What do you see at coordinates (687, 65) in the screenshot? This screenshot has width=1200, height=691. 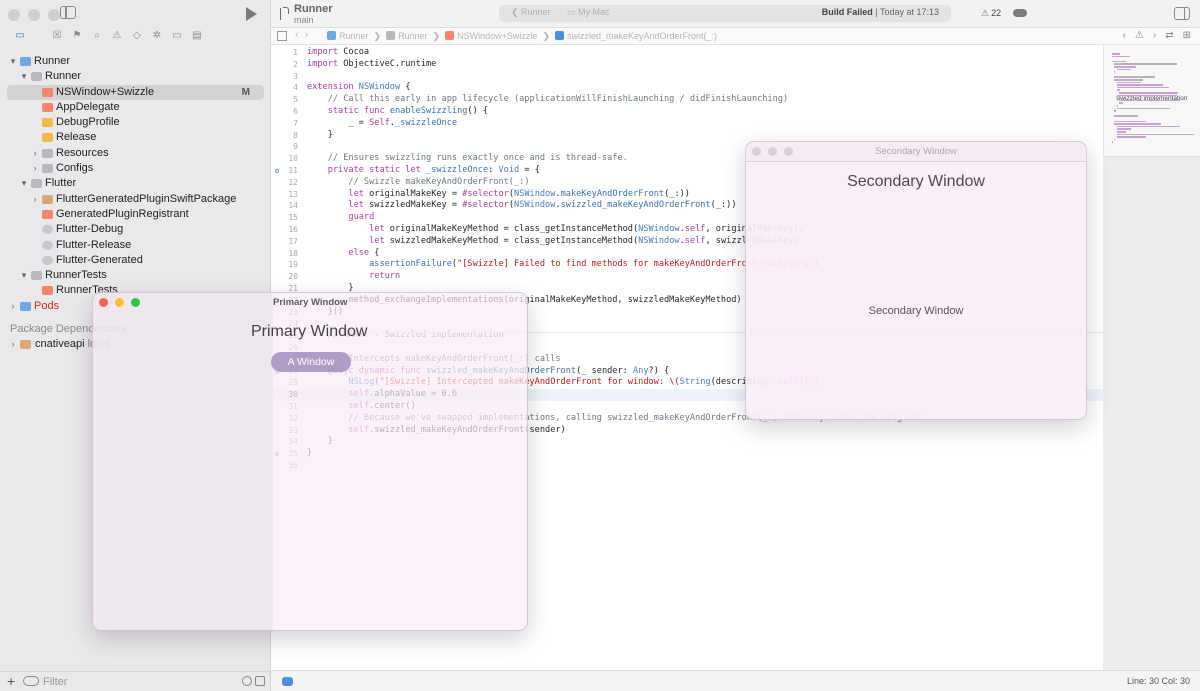 I see `code-line: 2 import ObjectiveC.runtime` at bounding box center [687, 65].